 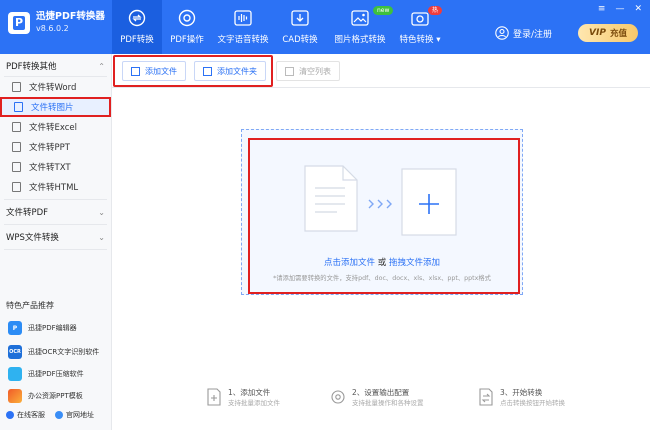 What do you see at coordinates (638, 9) in the screenshot?
I see `close-icon: ✕` at bounding box center [638, 9].